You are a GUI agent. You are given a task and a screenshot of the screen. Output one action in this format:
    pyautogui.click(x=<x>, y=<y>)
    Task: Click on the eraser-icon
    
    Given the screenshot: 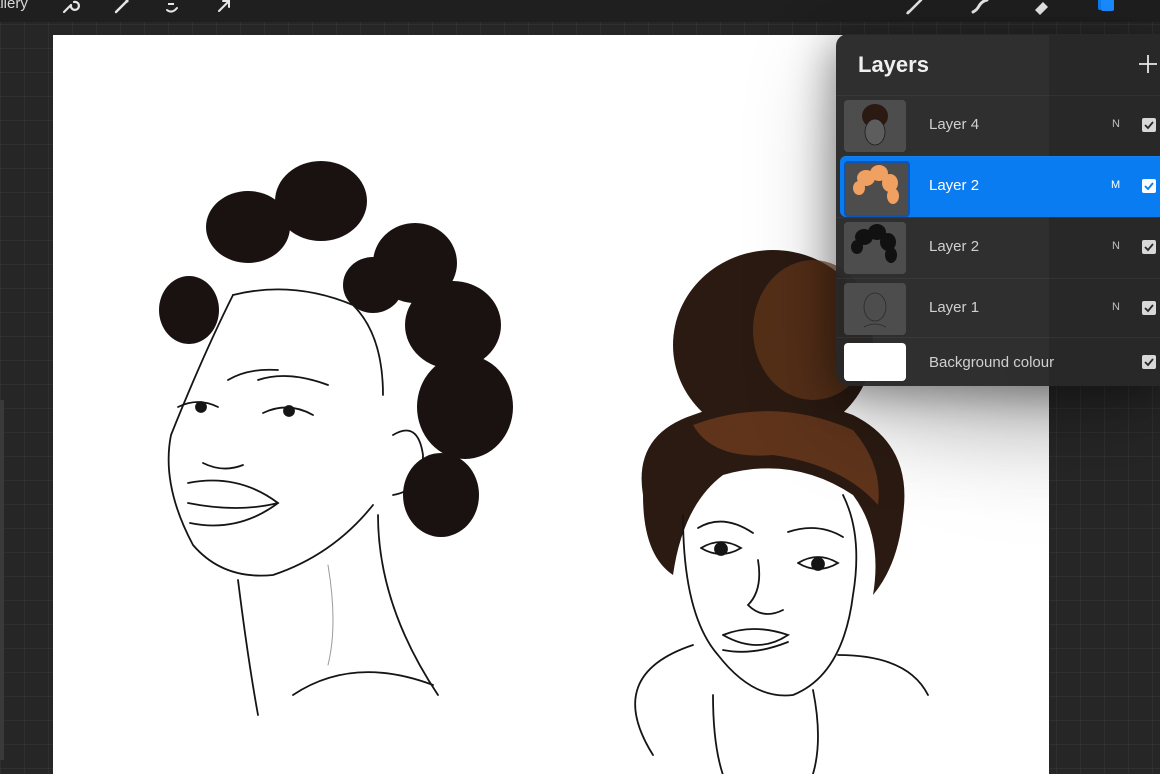 What is the action you would take?
    pyautogui.click(x=1042, y=9)
    